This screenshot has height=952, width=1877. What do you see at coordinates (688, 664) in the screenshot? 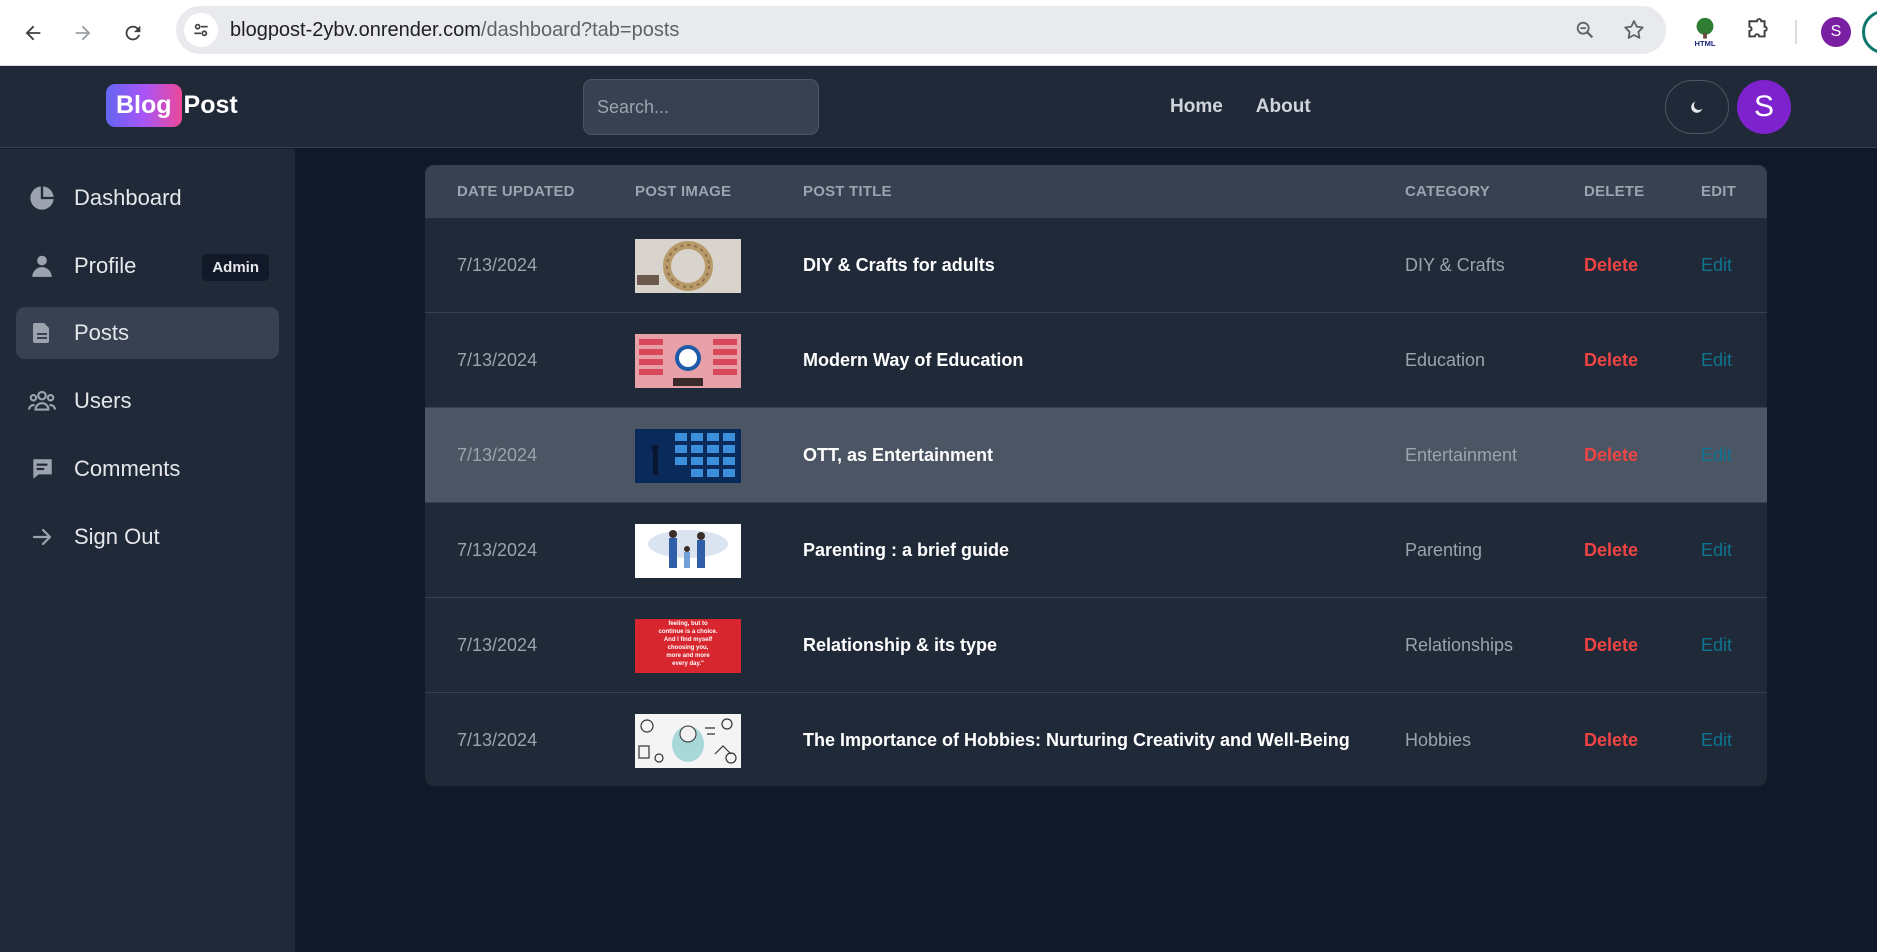
I see `svg-text: every day."` at bounding box center [688, 664].